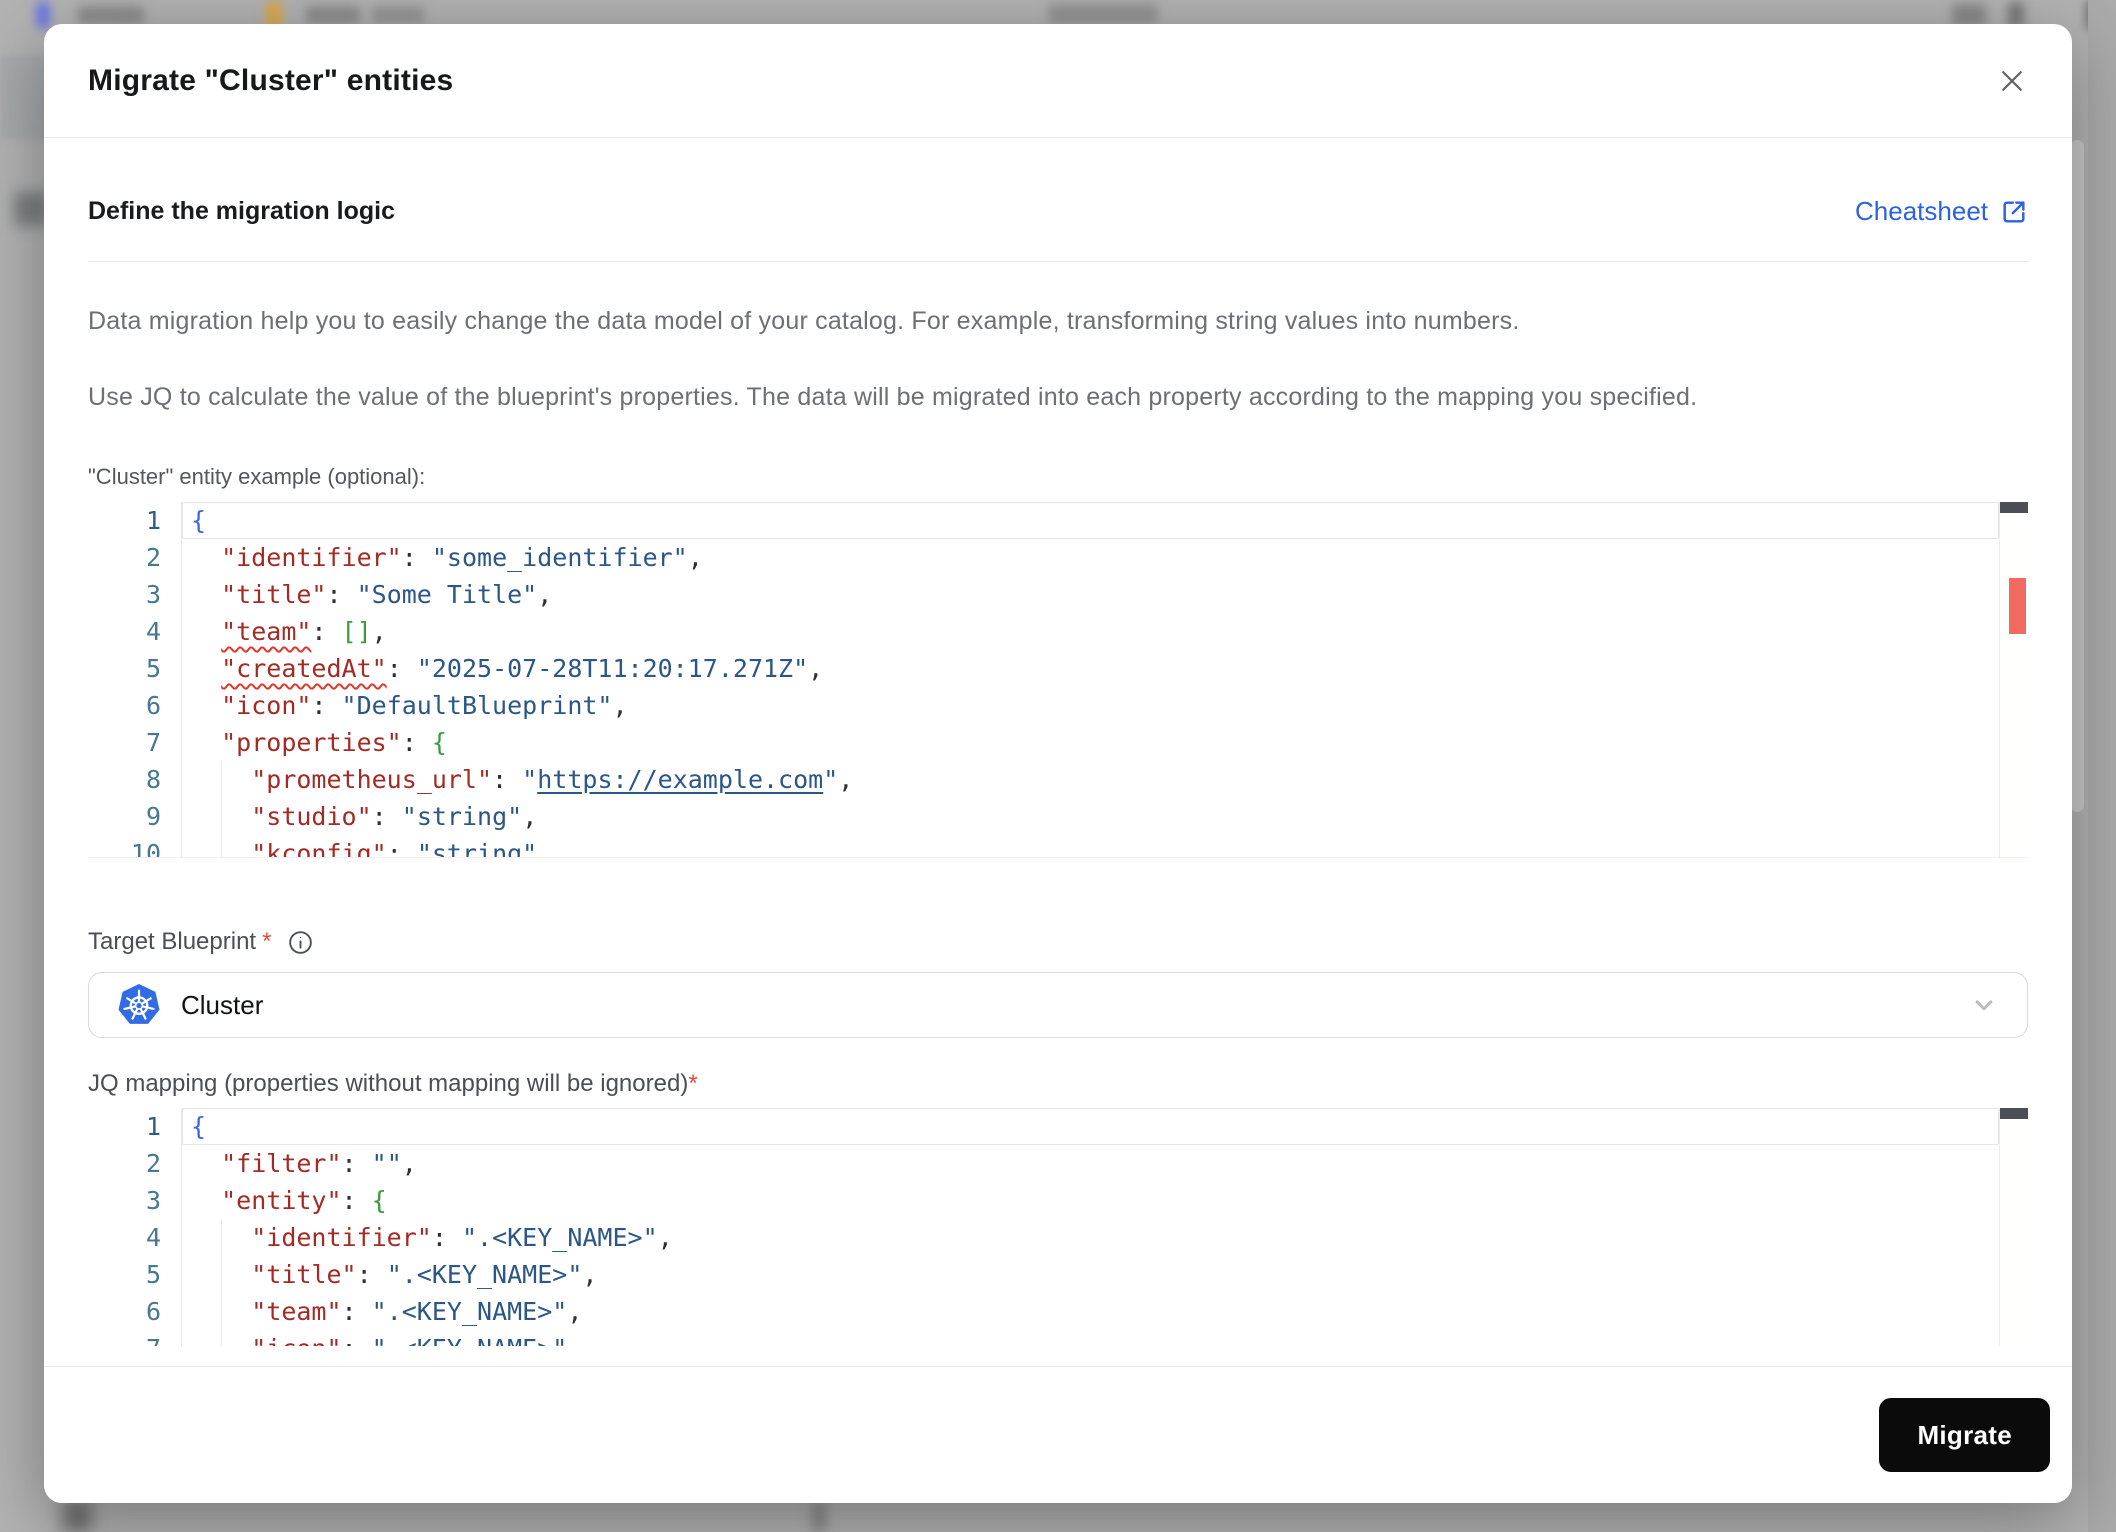 This screenshot has height=1532, width=2116. What do you see at coordinates (1058, 229) in the screenshot?
I see `section-header-row: Define the migration logic Cheatsheet` at bounding box center [1058, 229].